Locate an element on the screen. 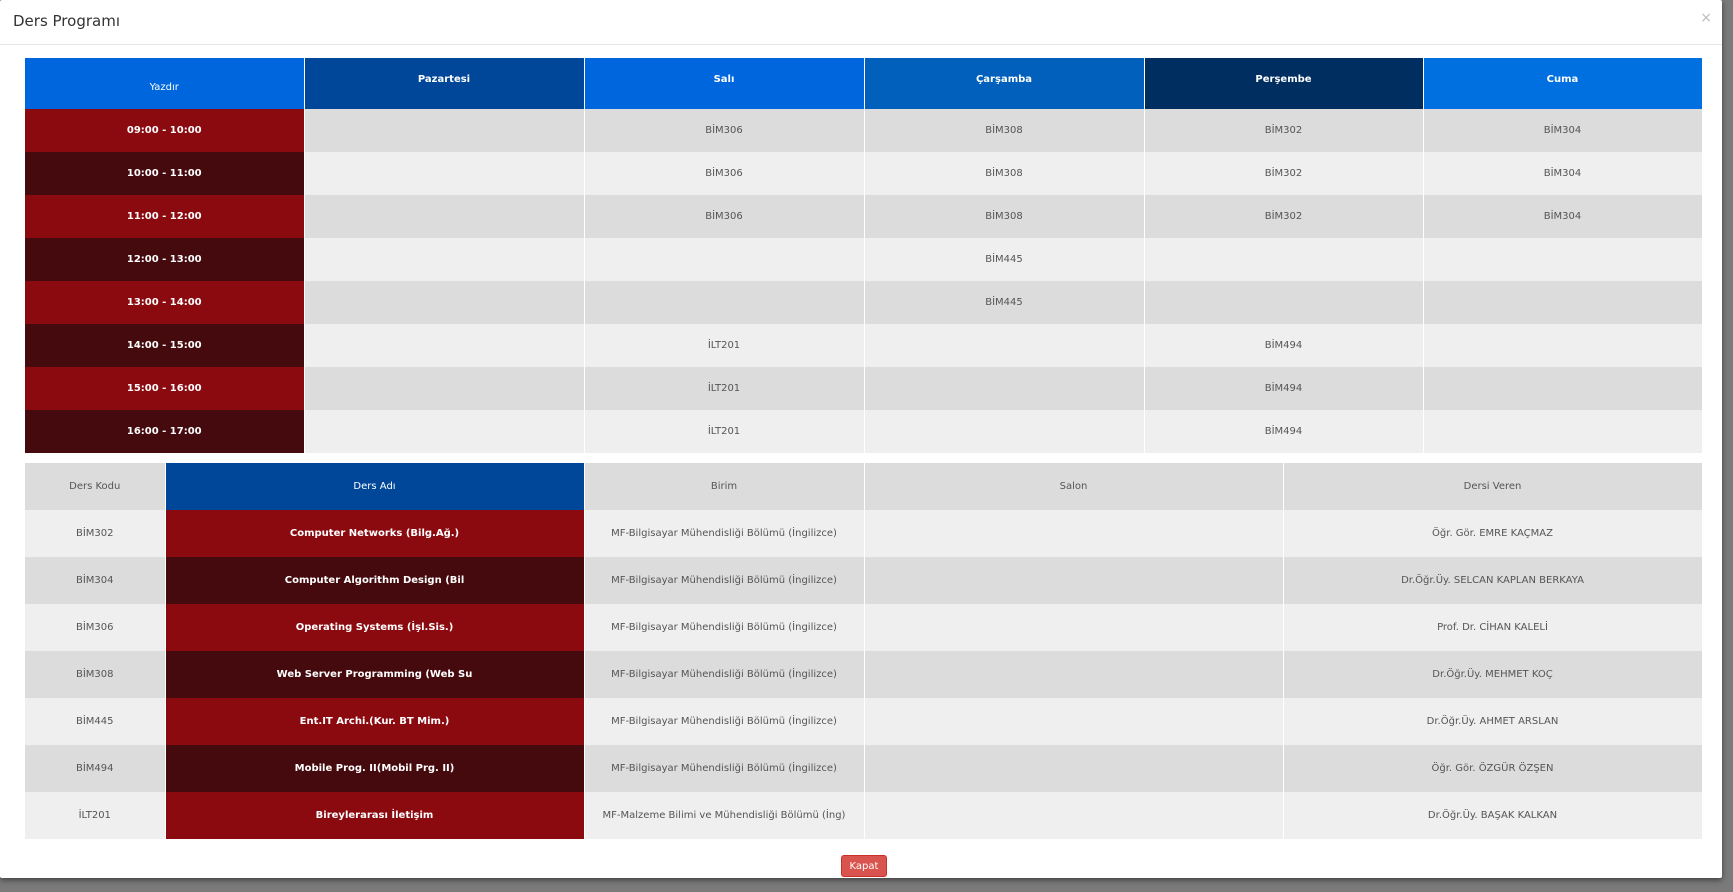  time-slot: 13:00 - 14:00 is located at coordinates (165, 302).